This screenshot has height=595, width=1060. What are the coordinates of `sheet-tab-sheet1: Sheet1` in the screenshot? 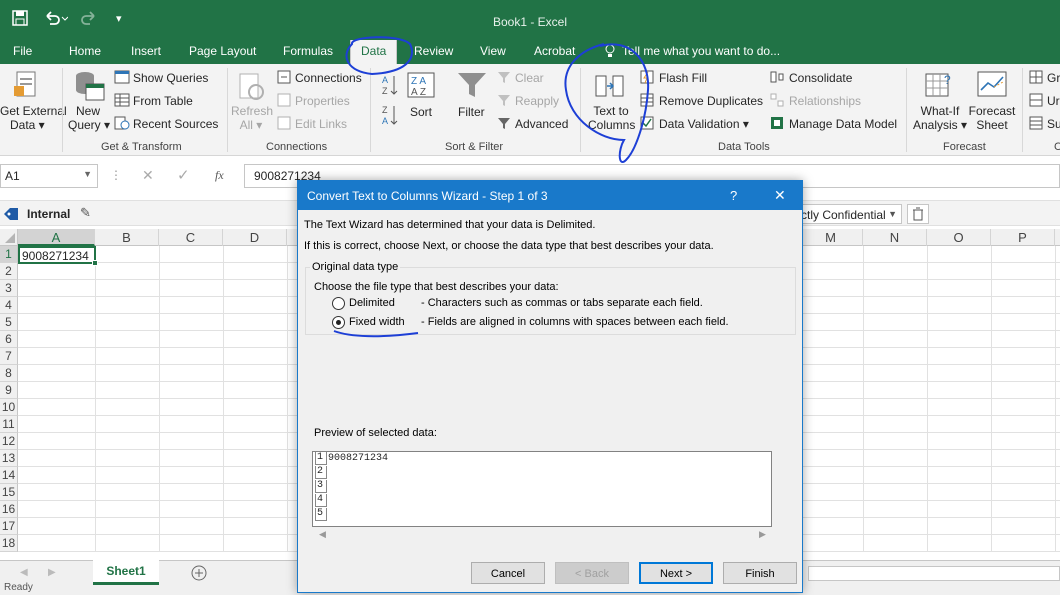 It's located at (126, 572).